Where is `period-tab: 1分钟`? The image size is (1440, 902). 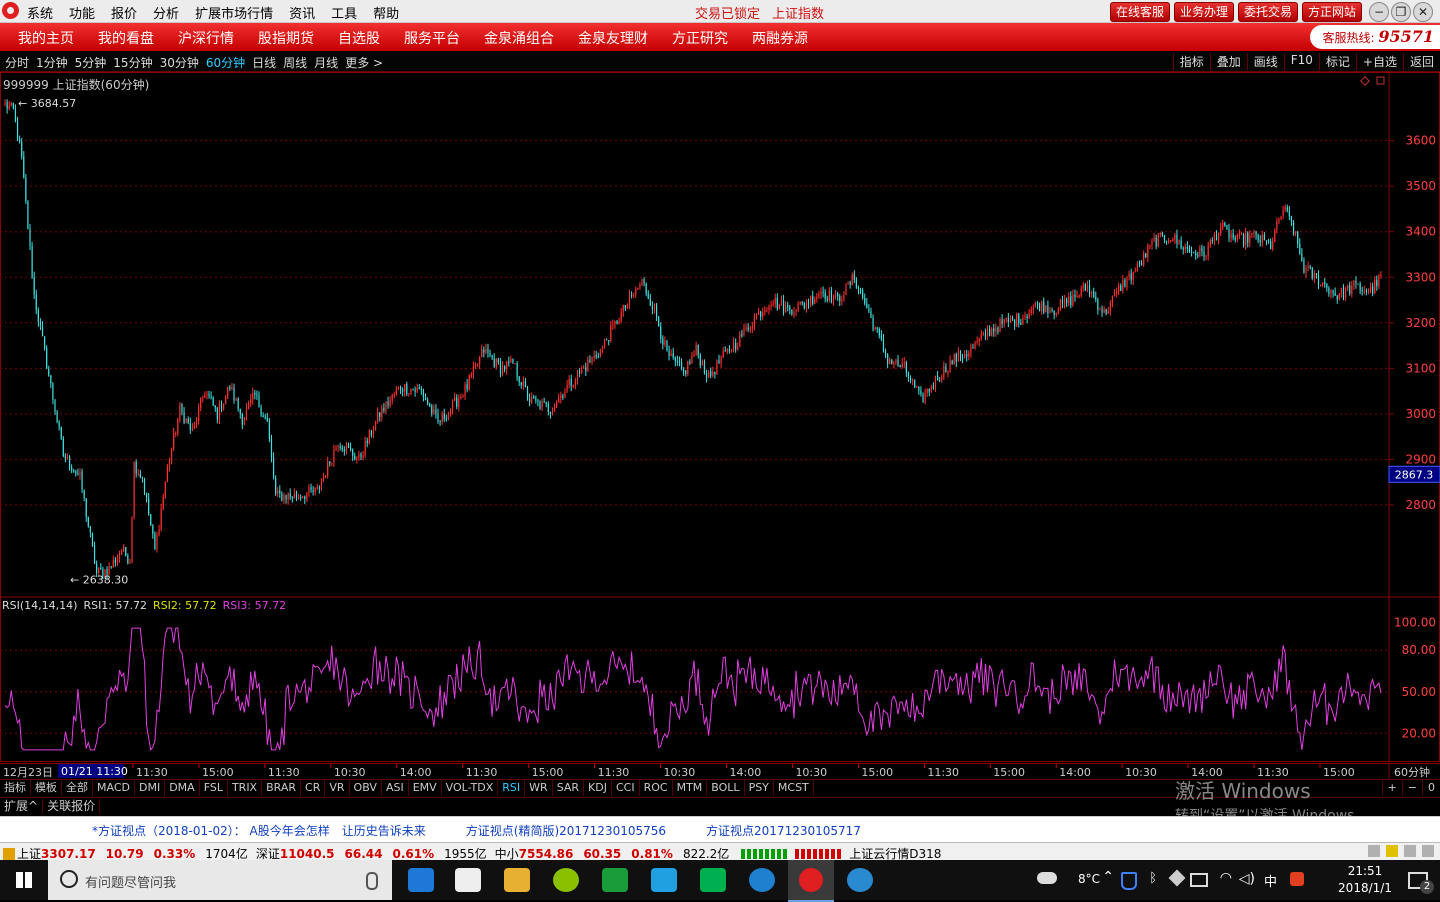
period-tab: 1分钟 is located at coordinates (52, 62).